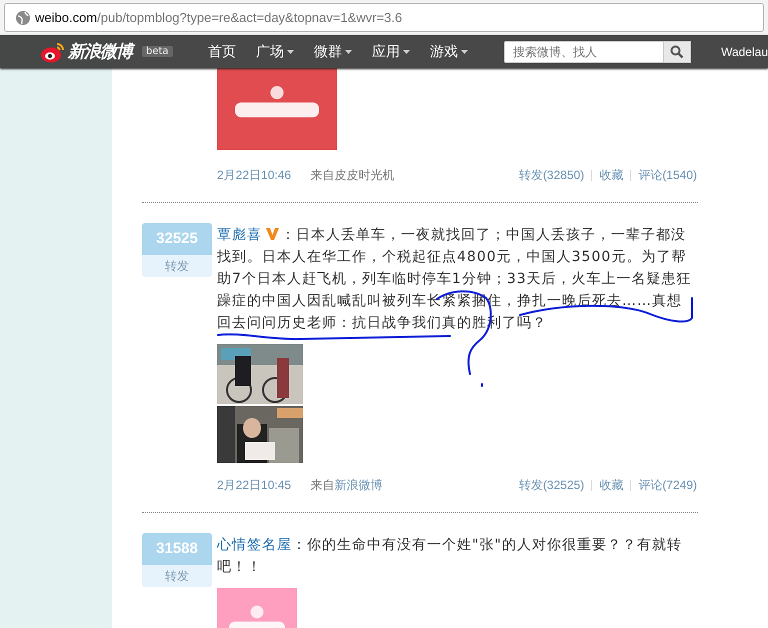 The height and width of the screenshot is (628, 768). Describe the element at coordinates (364, 175) in the screenshot. I see `source-name: 皮皮时光机` at that location.